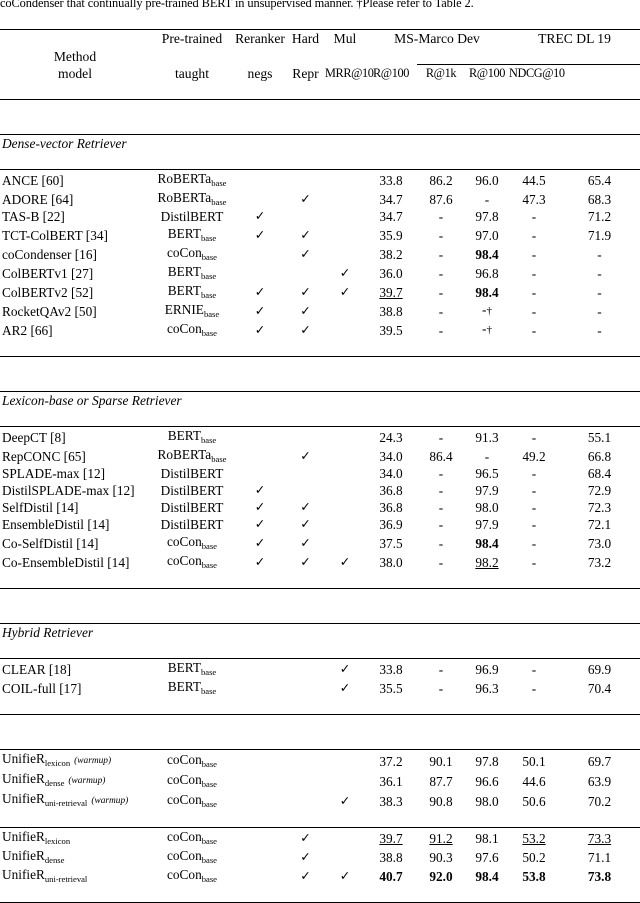  Describe the element at coordinates (487, 838) in the screenshot. I see `r1k-cell: 98.1` at that location.